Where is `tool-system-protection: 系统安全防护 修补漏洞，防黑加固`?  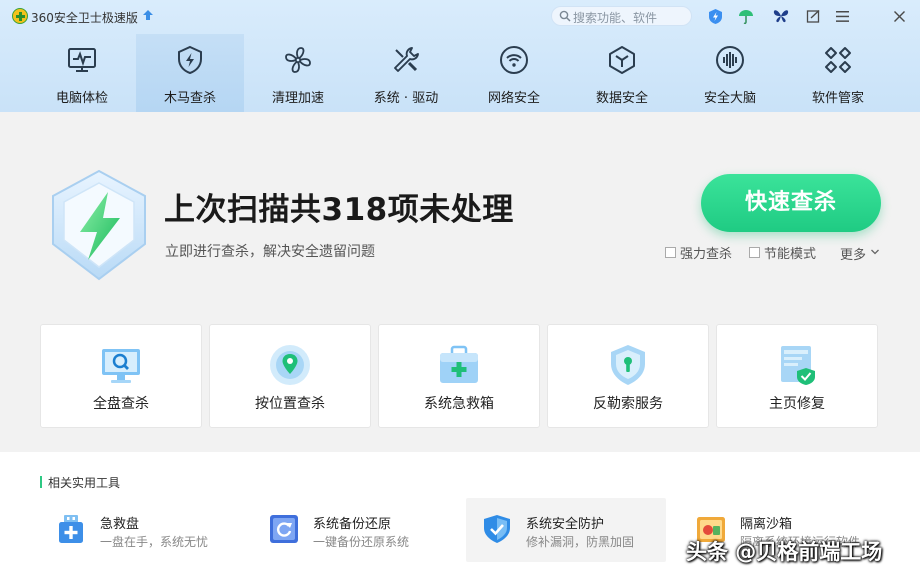
tool-system-protection: 系统安全防护 修补漏洞，防黑加固 is located at coordinates (566, 530).